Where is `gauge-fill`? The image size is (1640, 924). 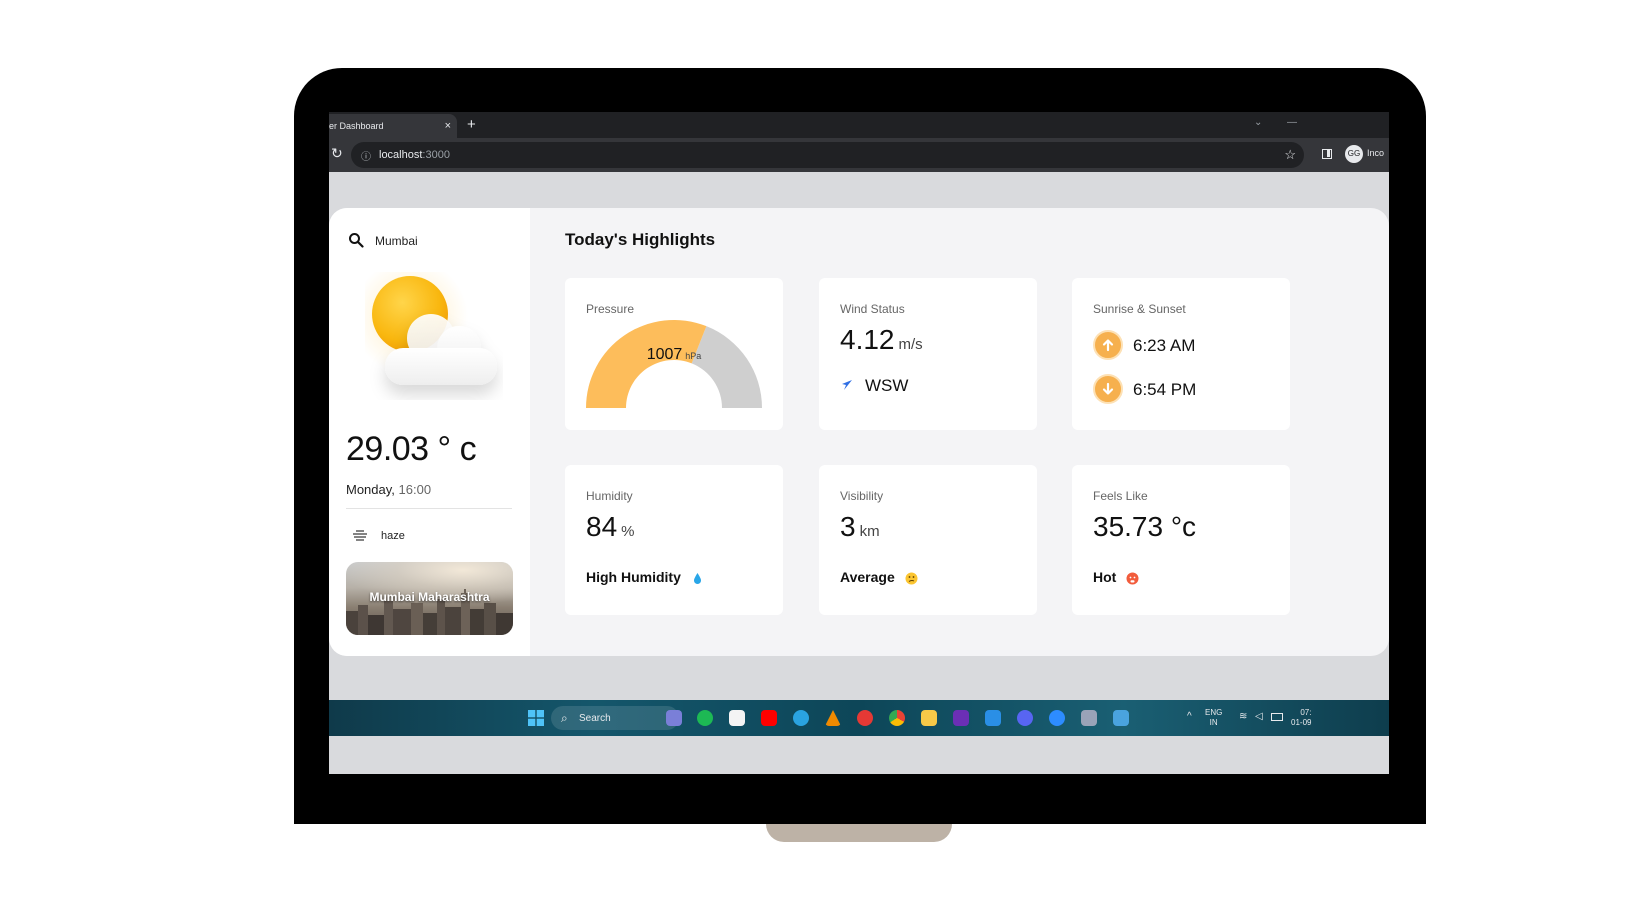
gauge-fill is located at coordinates (646, 364).